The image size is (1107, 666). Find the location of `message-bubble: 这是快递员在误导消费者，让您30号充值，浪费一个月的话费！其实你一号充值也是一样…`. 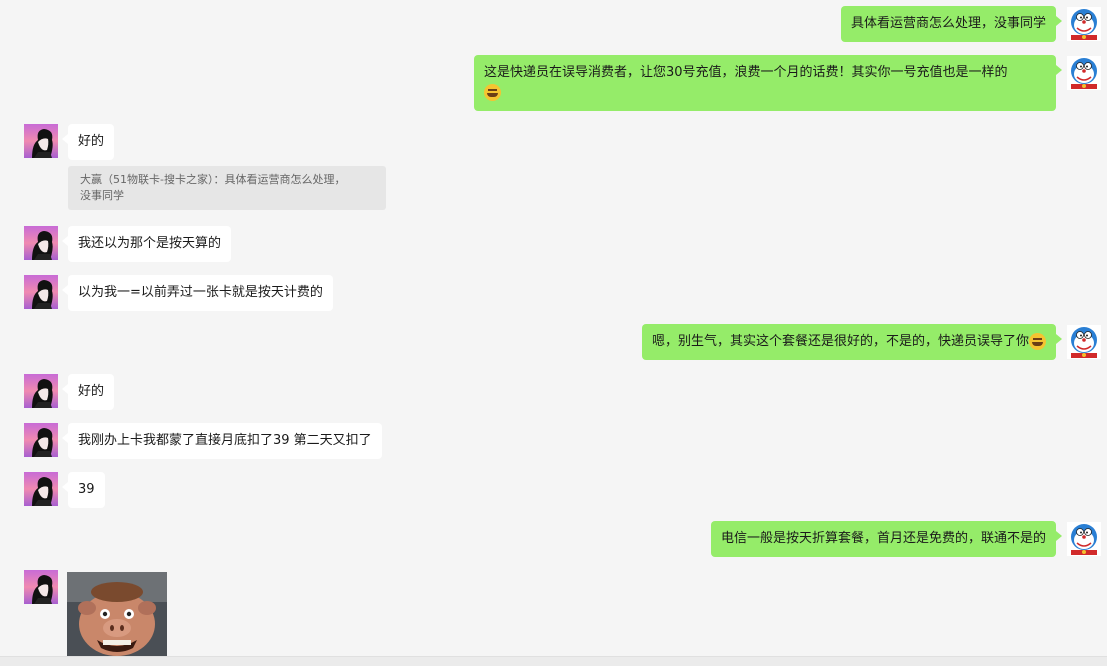

message-bubble: 这是快递员在误导消费者，让您30号充值，浪费一个月的话费！其实你一号充值也是一样… is located at coordinates (768, 83).